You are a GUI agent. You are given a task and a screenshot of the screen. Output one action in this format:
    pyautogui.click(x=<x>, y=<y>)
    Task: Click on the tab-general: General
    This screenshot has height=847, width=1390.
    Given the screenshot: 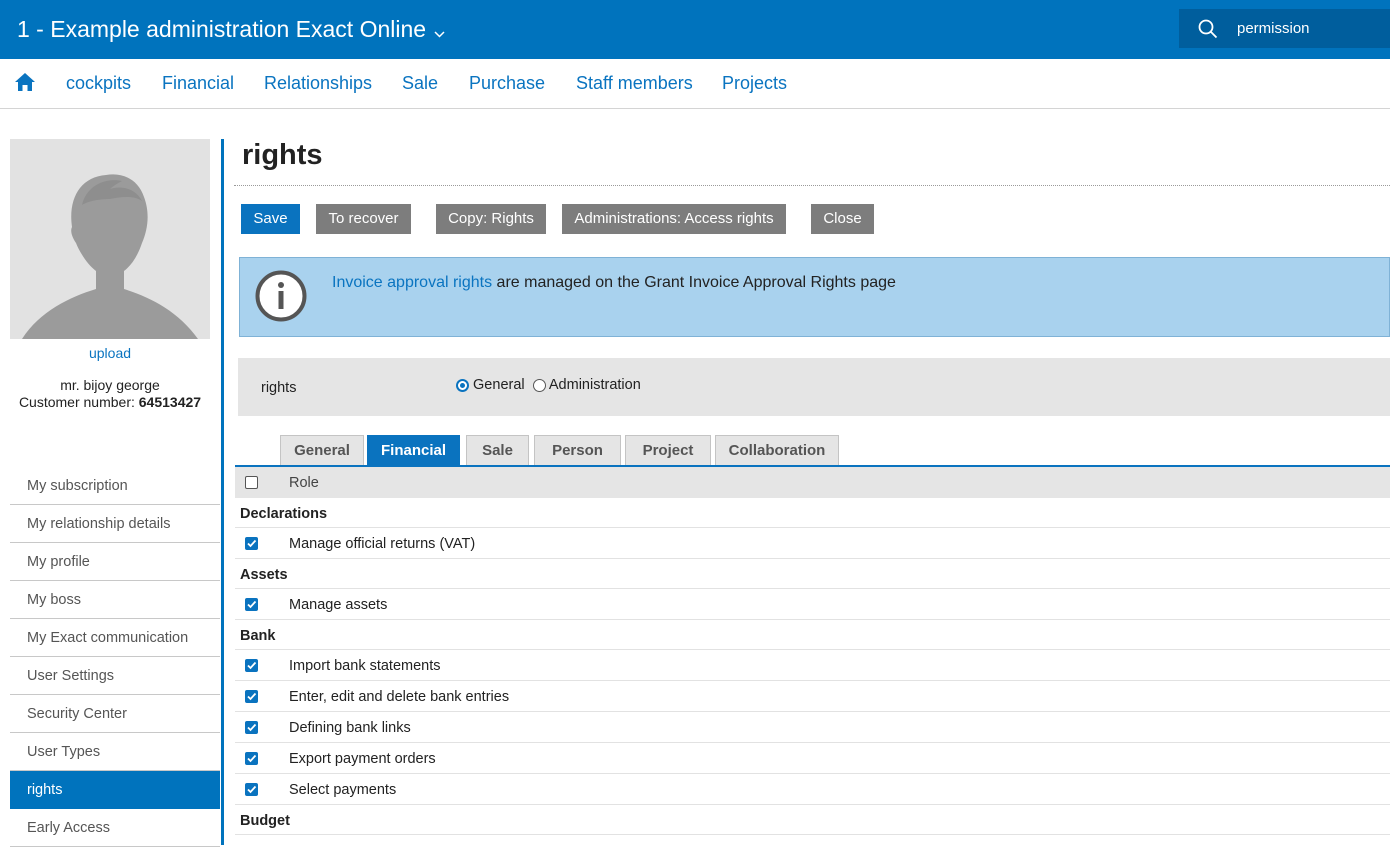 What is the action you would take?
    pyautogui.click(x=322, y=450)
    